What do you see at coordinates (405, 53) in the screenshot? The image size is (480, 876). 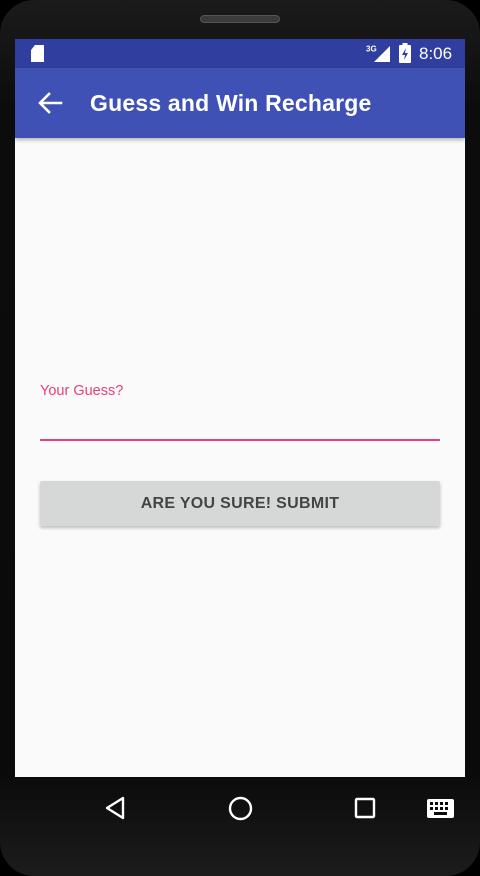 I see `battery-charging-icon` at bounding box center [405, 53].